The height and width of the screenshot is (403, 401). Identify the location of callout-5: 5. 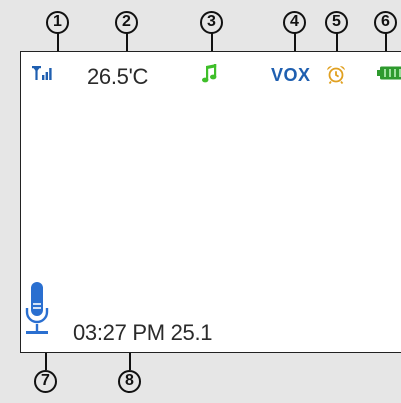
(336, 22).